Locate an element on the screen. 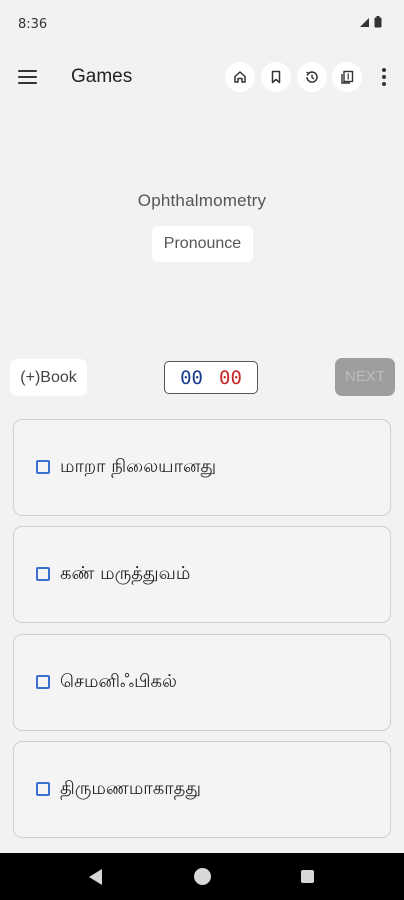  back-icon is located at coordinates (95, 877).